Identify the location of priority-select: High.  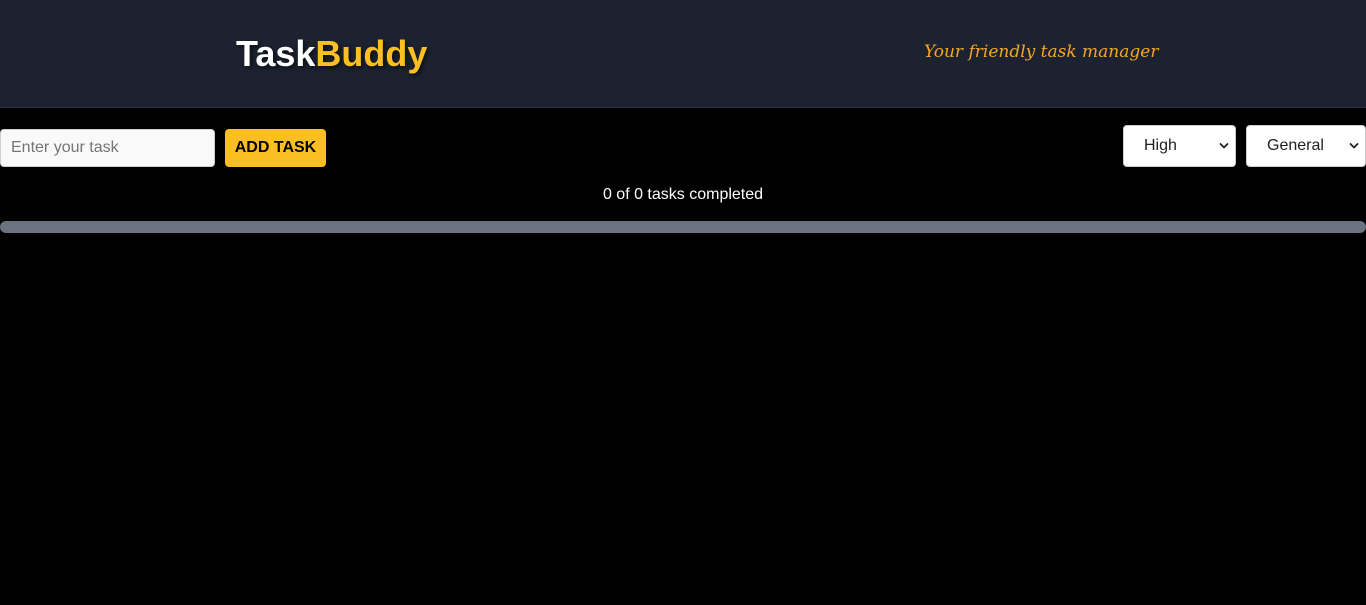
(1179, 146).